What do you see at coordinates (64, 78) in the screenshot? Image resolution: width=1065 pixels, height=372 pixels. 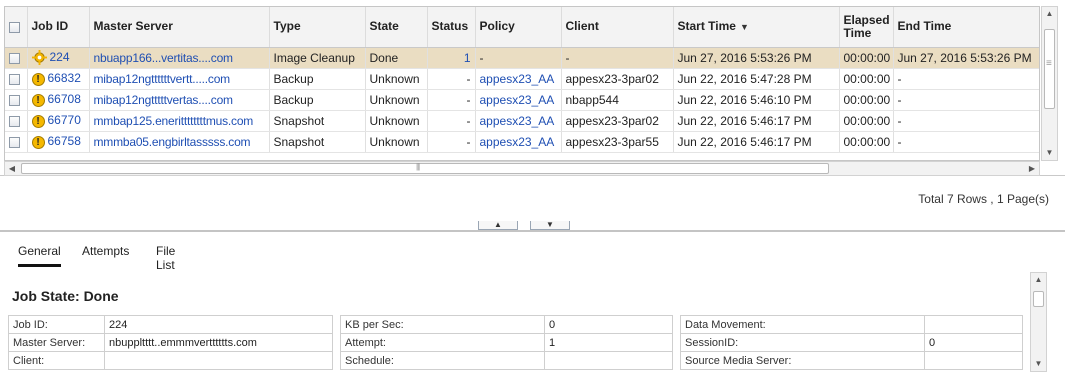 I see `job-id-link: 66832` at bounding box center [64, 78].